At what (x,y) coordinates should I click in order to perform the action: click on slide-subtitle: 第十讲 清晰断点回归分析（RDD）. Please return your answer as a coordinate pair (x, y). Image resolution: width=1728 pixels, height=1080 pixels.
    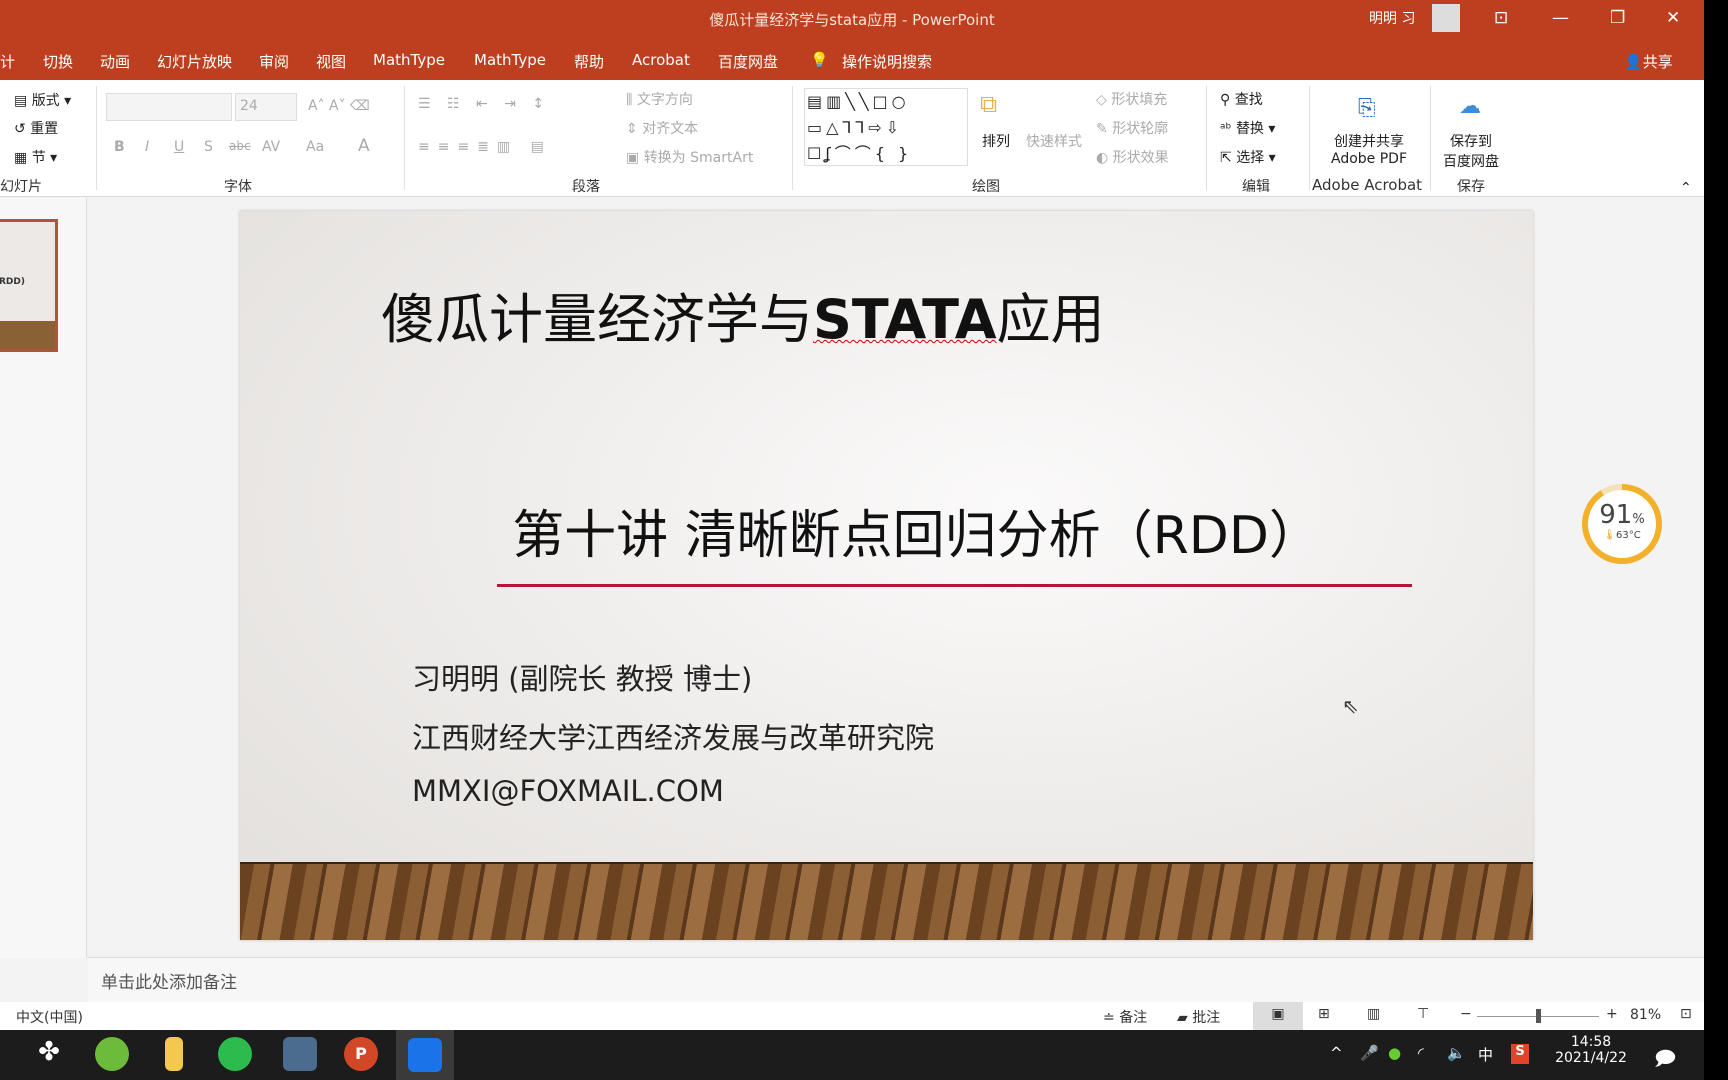
    Looking at the image, I should click on (886, 530).